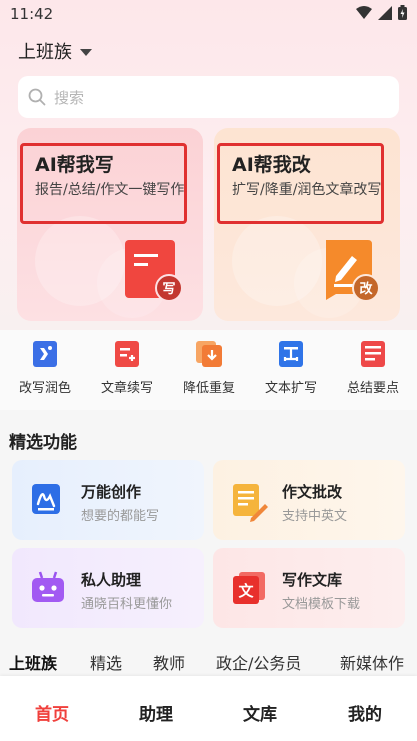 The image size is (417, 741). What do you see at coordinates (208, 708) in the screenshot?
I see `bottom-nav: 首页 助理 文库 我的` at bounding box center [208, 708].